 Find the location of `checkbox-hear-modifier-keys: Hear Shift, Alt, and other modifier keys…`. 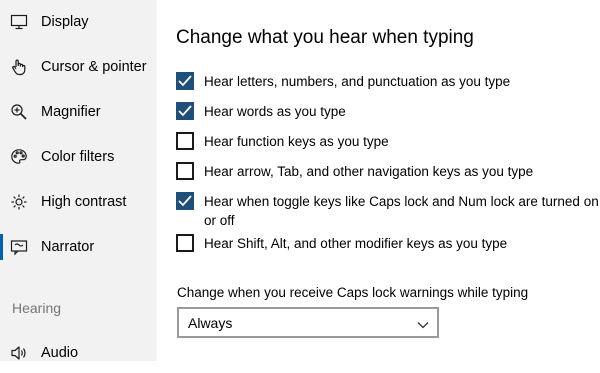

checkbox-hear-modifier-keys: Hear Shift, Alt, and other modifier keys… is located at coordinates (388, 244).